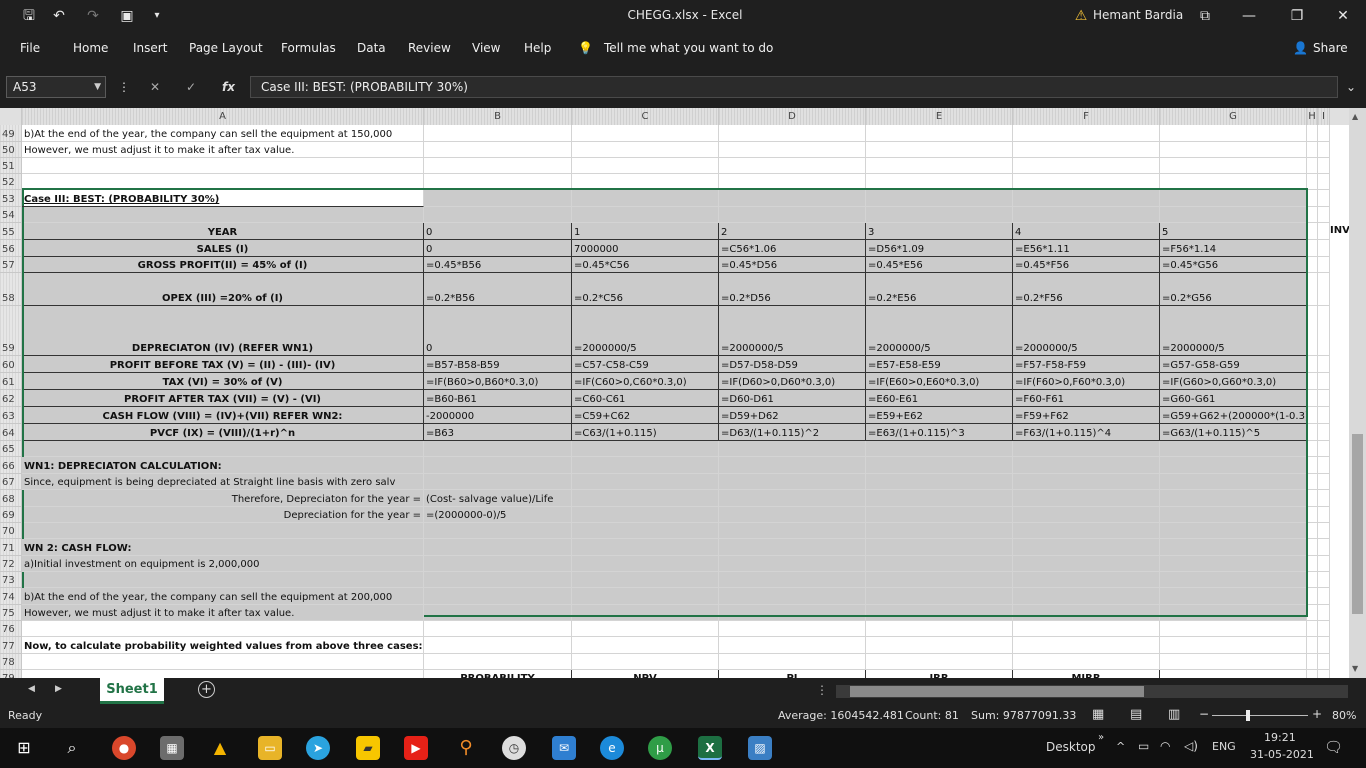  What do you see at coordinates (155, 87) in the screenshot?
I see `cancel-icon: ✕` at bounding box center [155, 87].